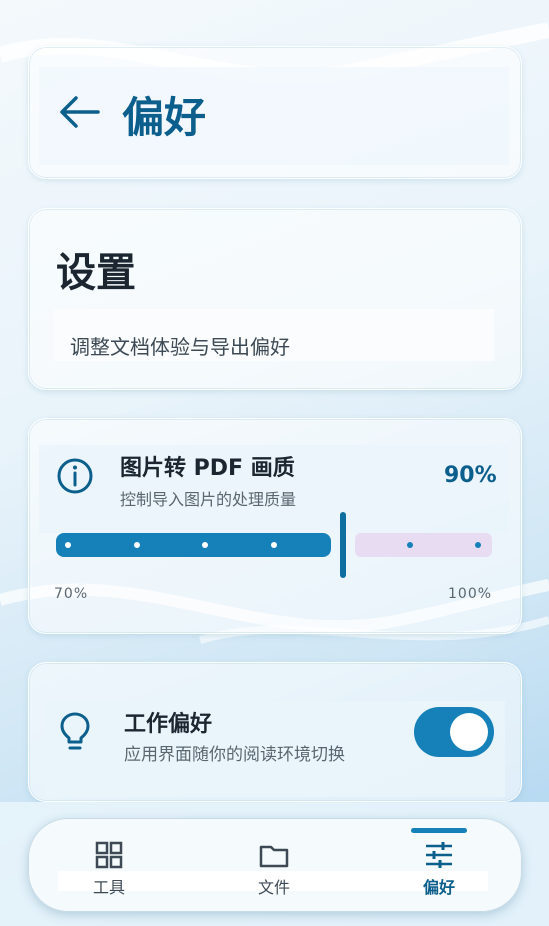 The height and width of the screenshot is (926, 549). I want to click on settings-title: 设置, so click(96, 273).